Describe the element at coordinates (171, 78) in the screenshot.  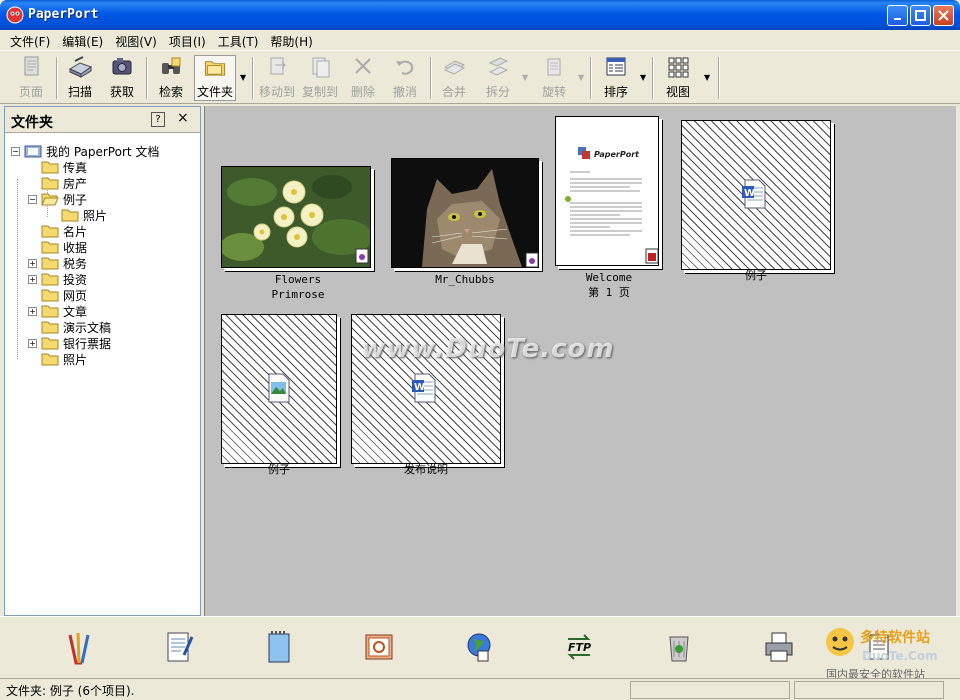
I see `search-button: 检索` at that location.